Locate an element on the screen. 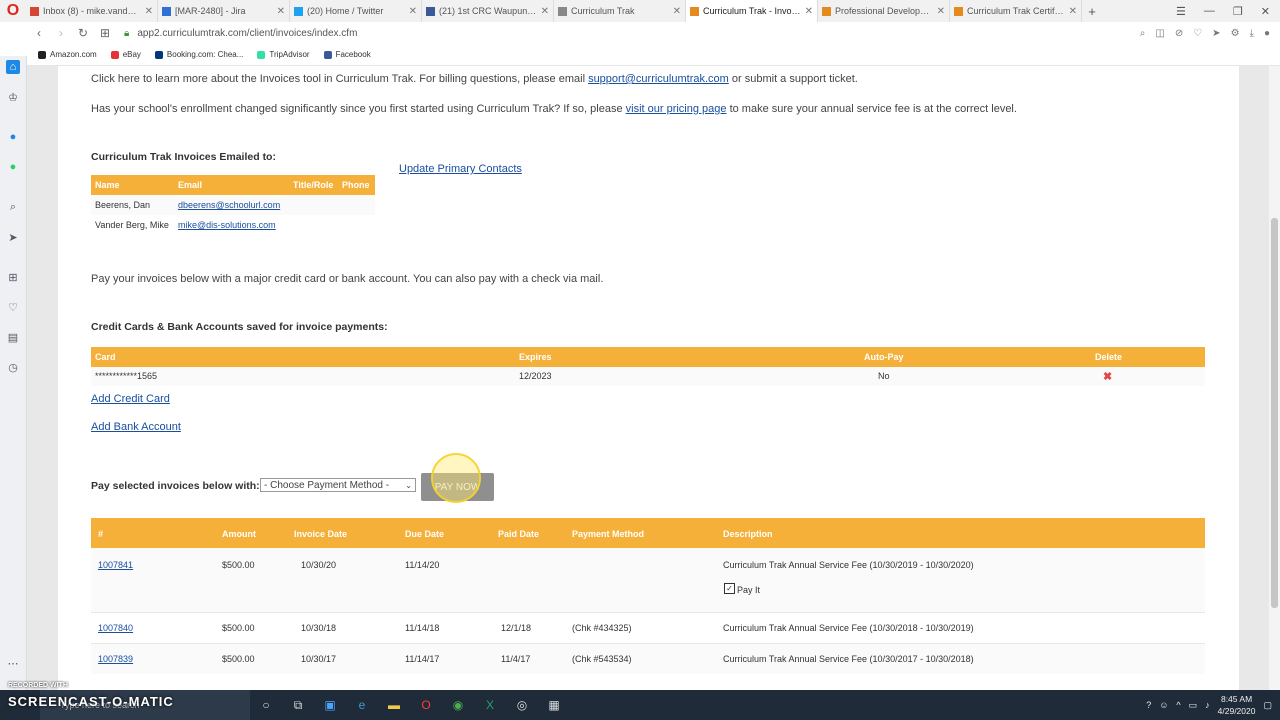  curriculum-trak-icon is located at coordinates (826, 11).